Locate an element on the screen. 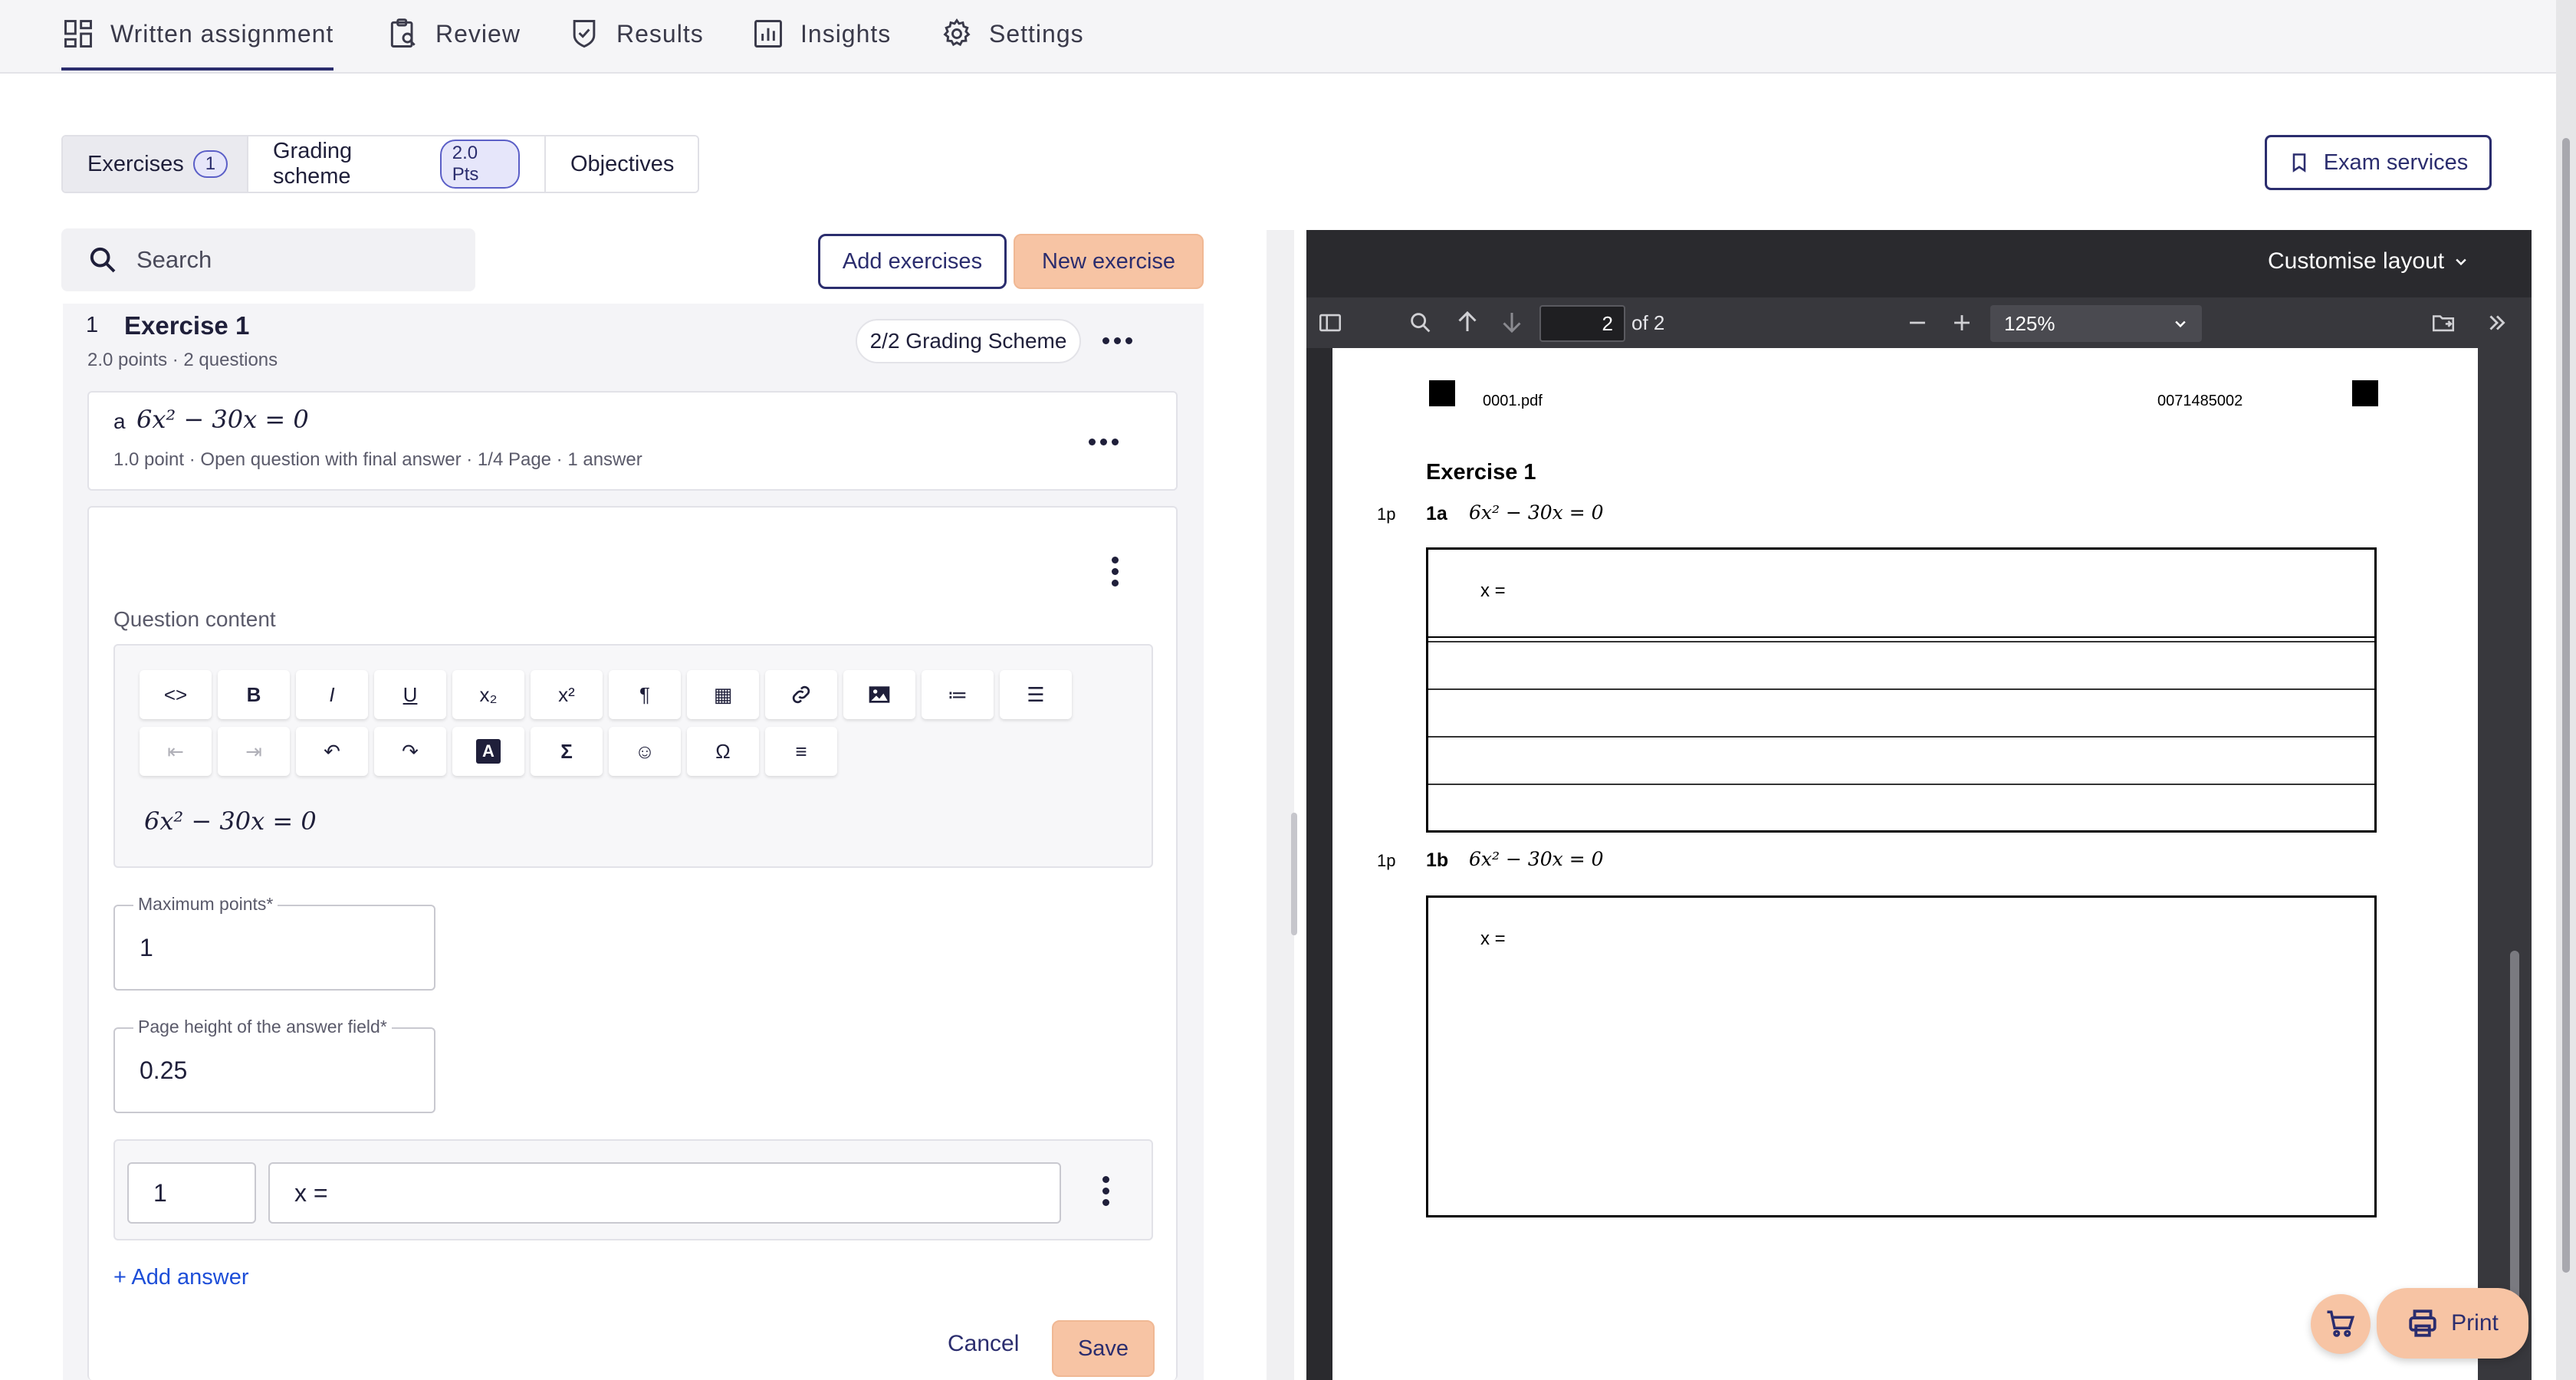 The width and height of the screenshot is (2576, 1380). pdf-scrollbar is located at coordinates (2505, 864).